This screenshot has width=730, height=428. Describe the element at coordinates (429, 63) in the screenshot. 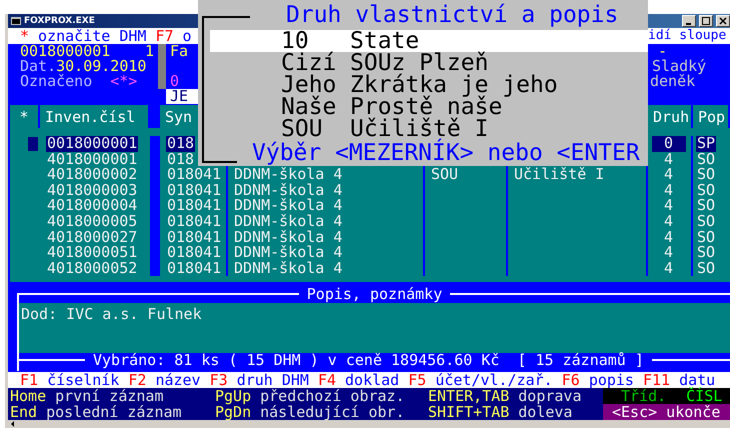

I see `list-item: Cizí SOUz Plzeň` at that location.